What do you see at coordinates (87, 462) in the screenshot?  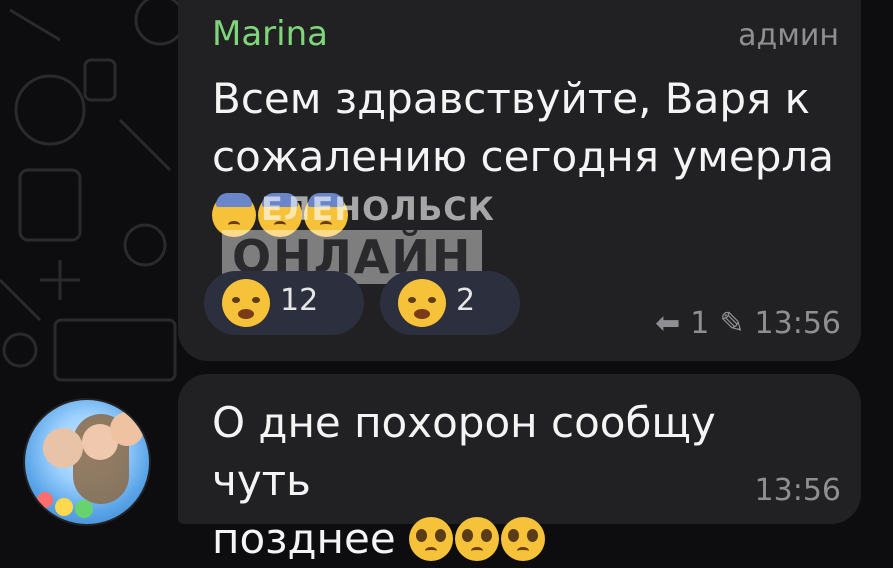 I see `avatar` at bounding box center [87, 462].